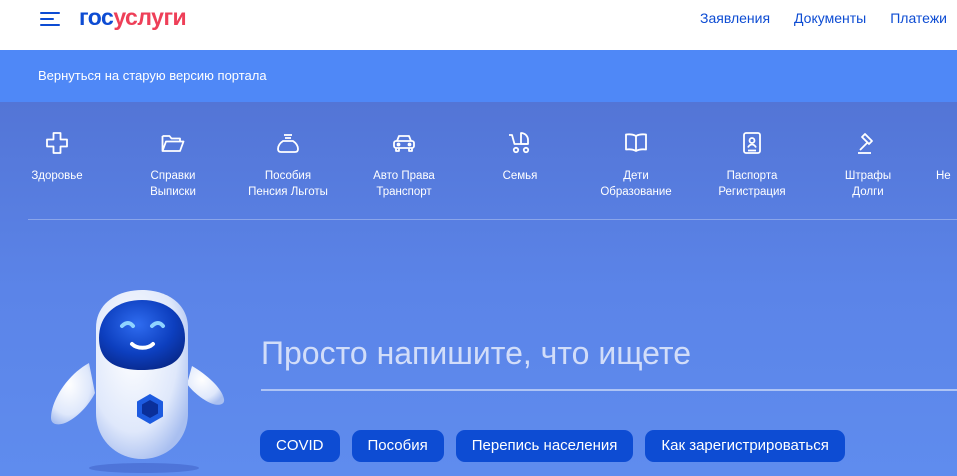  Describe the element at coordinates (636, 143) in the screenshot. I see `book-icon` at that location.